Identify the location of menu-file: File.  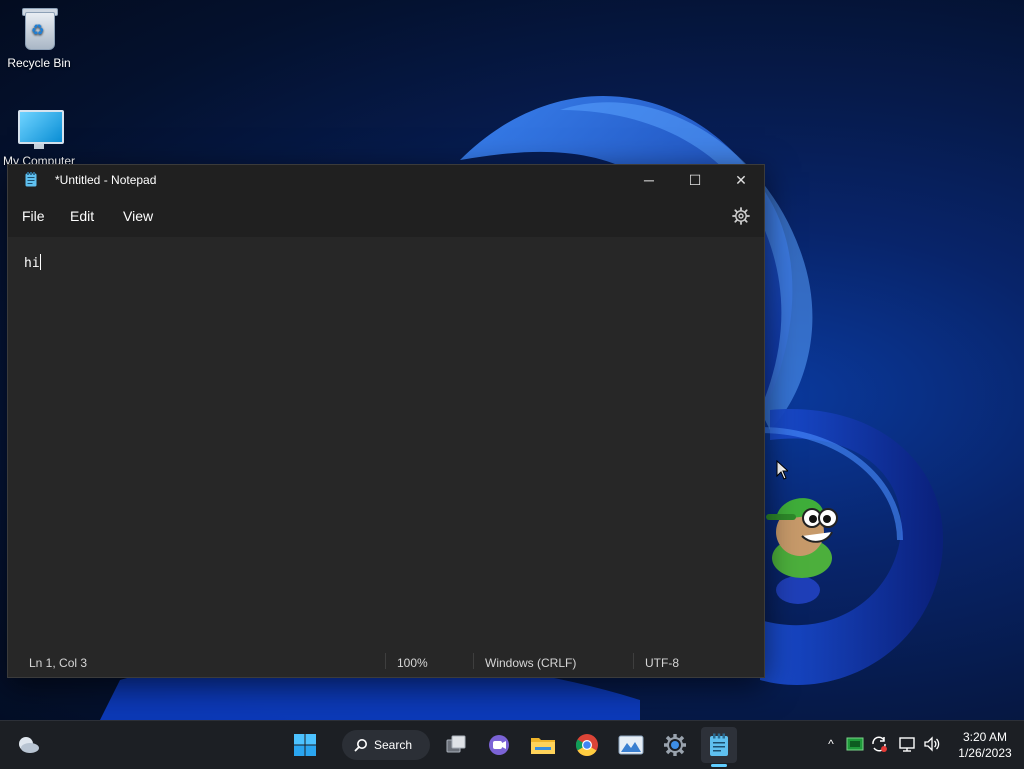
(33, 216).